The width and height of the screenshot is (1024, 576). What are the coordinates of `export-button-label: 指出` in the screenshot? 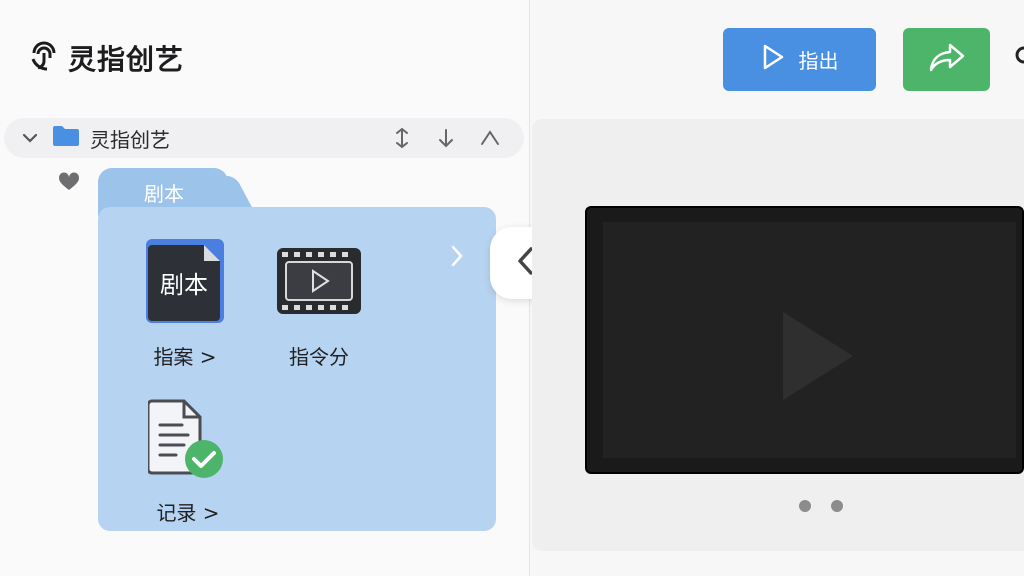 It's located at (818, 62).